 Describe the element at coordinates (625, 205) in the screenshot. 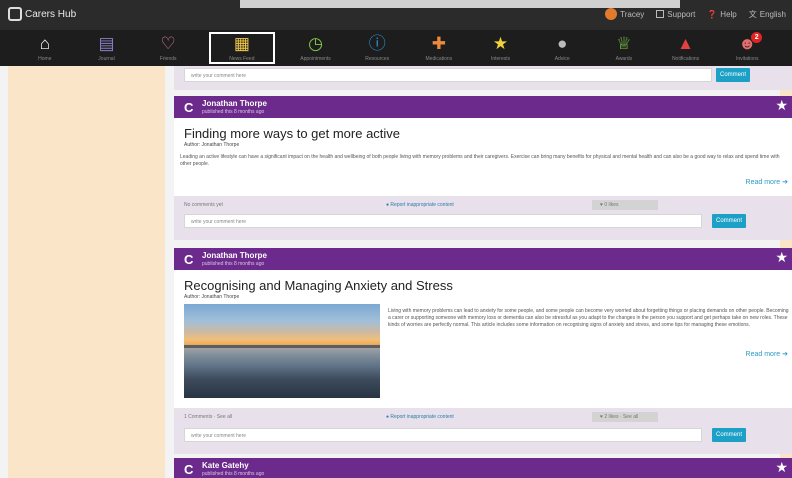

I see `like-button: ♥ 0 likes` at that location.